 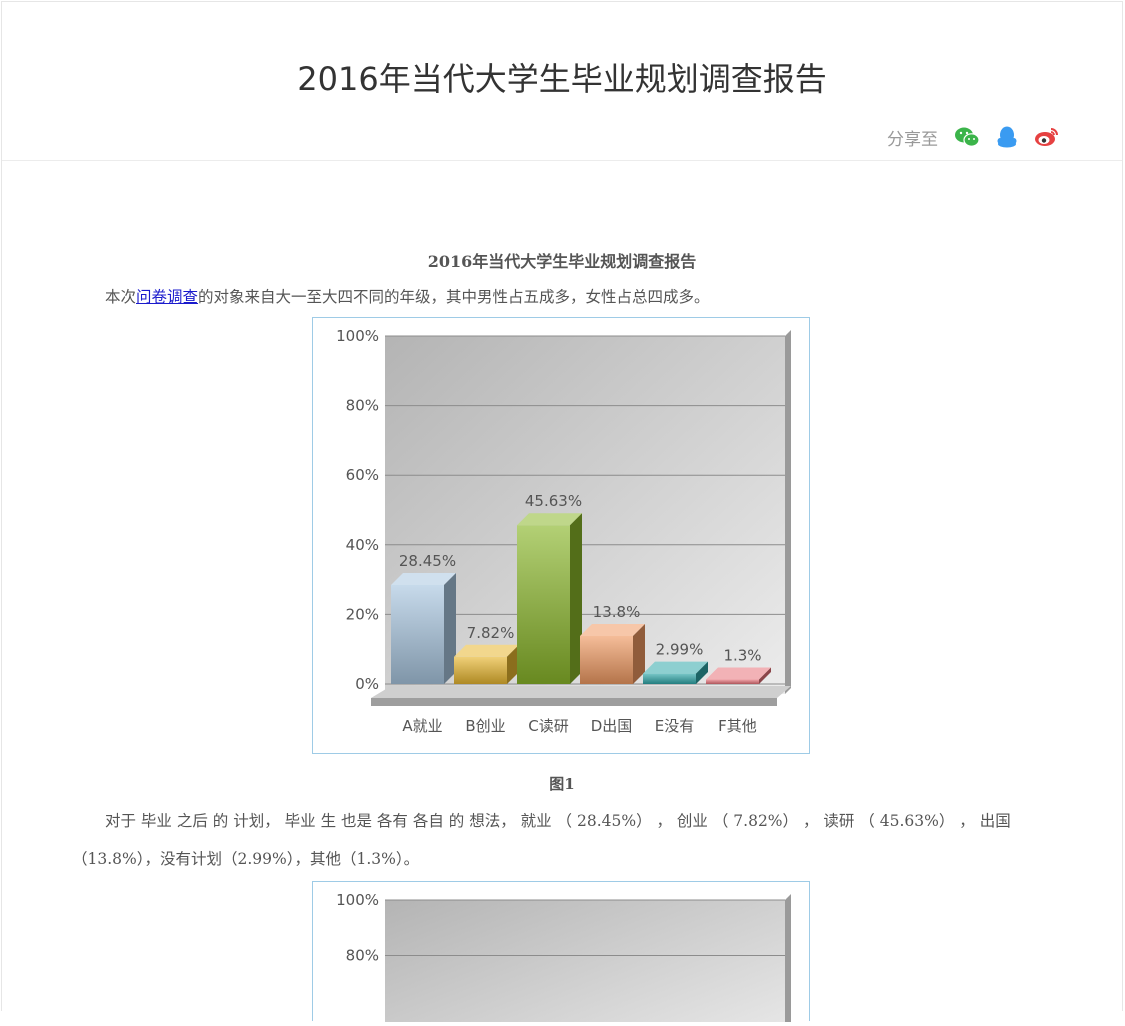 I want to click on intro-paragraph: 本次问卷调查的对象来自大一至大四不同的年级，其中男性占五成多，女性占总四成多。, so click(x=407, y=296).